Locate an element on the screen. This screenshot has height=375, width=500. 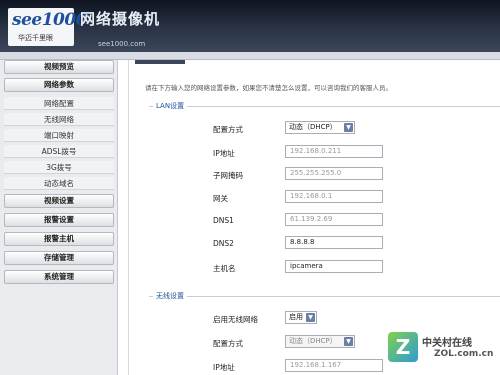
wireless-enable-label: 启用无线网络 is located at coordinates (235, 319).